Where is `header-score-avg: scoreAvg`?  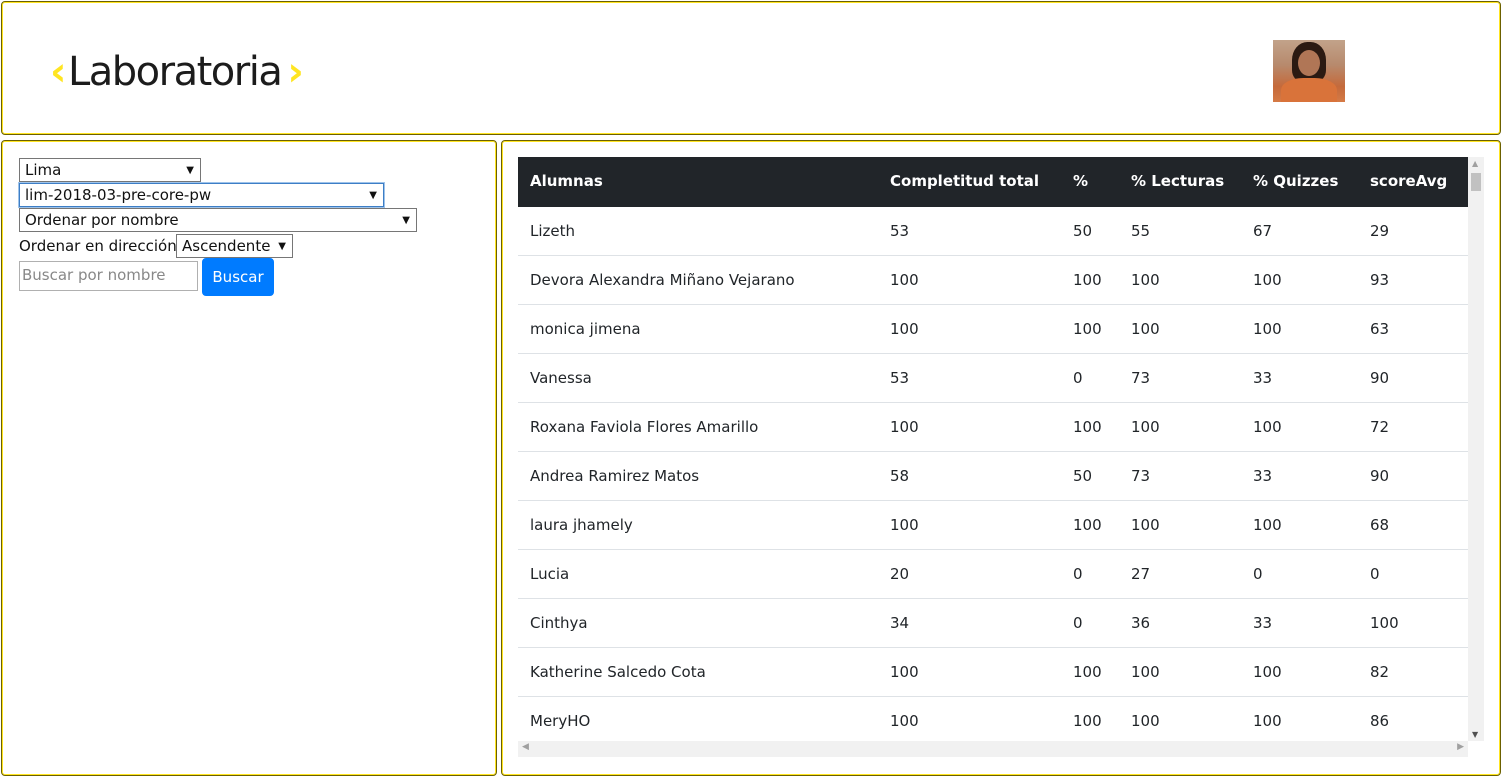
header-score-avg: scoreAvg is located at coordinates (1408, 181).